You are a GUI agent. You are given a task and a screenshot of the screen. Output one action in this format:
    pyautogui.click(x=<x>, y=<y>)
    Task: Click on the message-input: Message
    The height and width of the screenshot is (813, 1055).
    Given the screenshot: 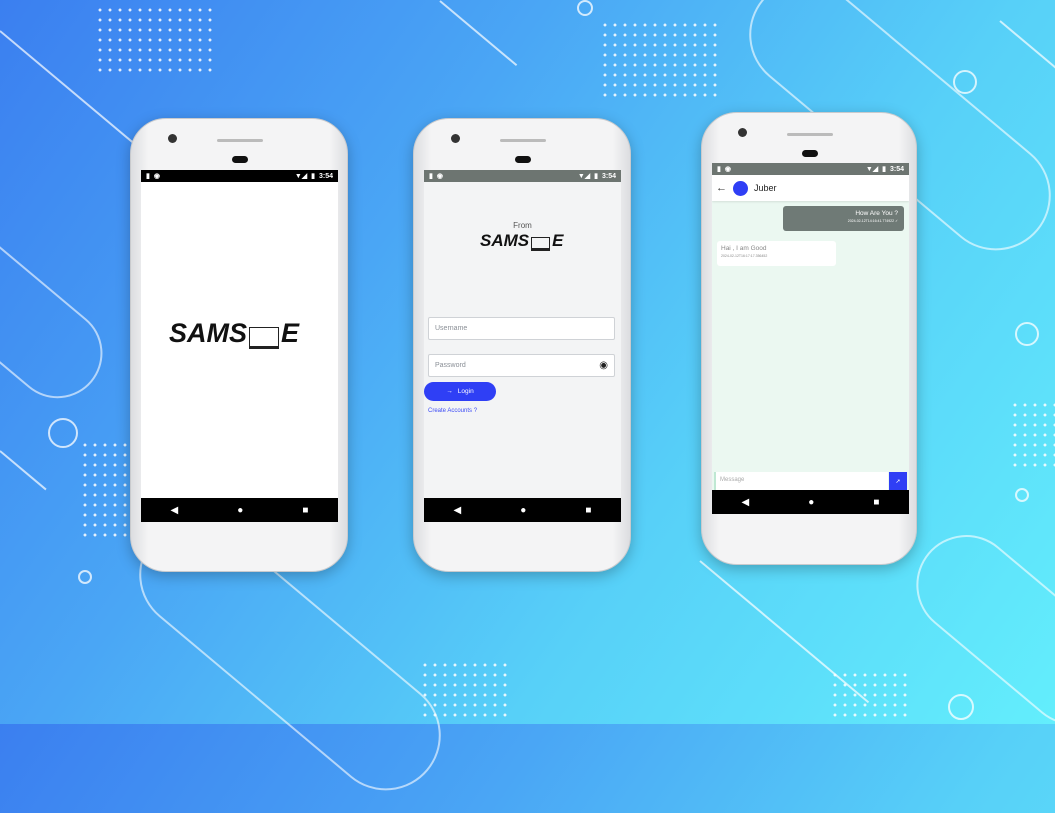 What is the action you would take?
    pyautogui.click(x=801, y=481)
    